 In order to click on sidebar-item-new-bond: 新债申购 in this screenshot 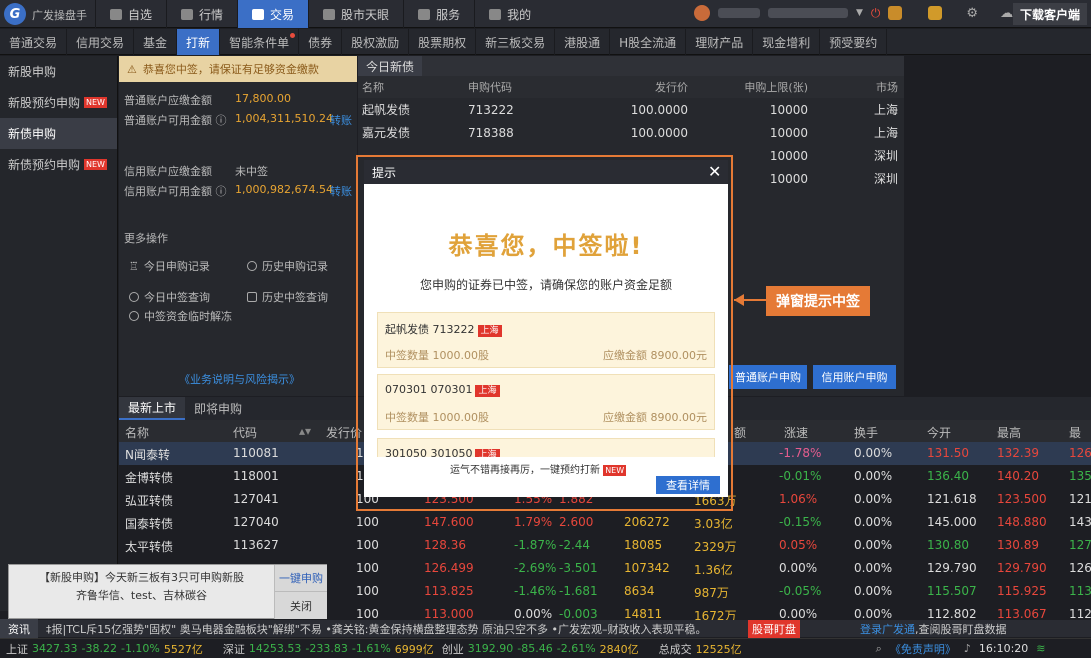, I will do `click(58, 133)`.